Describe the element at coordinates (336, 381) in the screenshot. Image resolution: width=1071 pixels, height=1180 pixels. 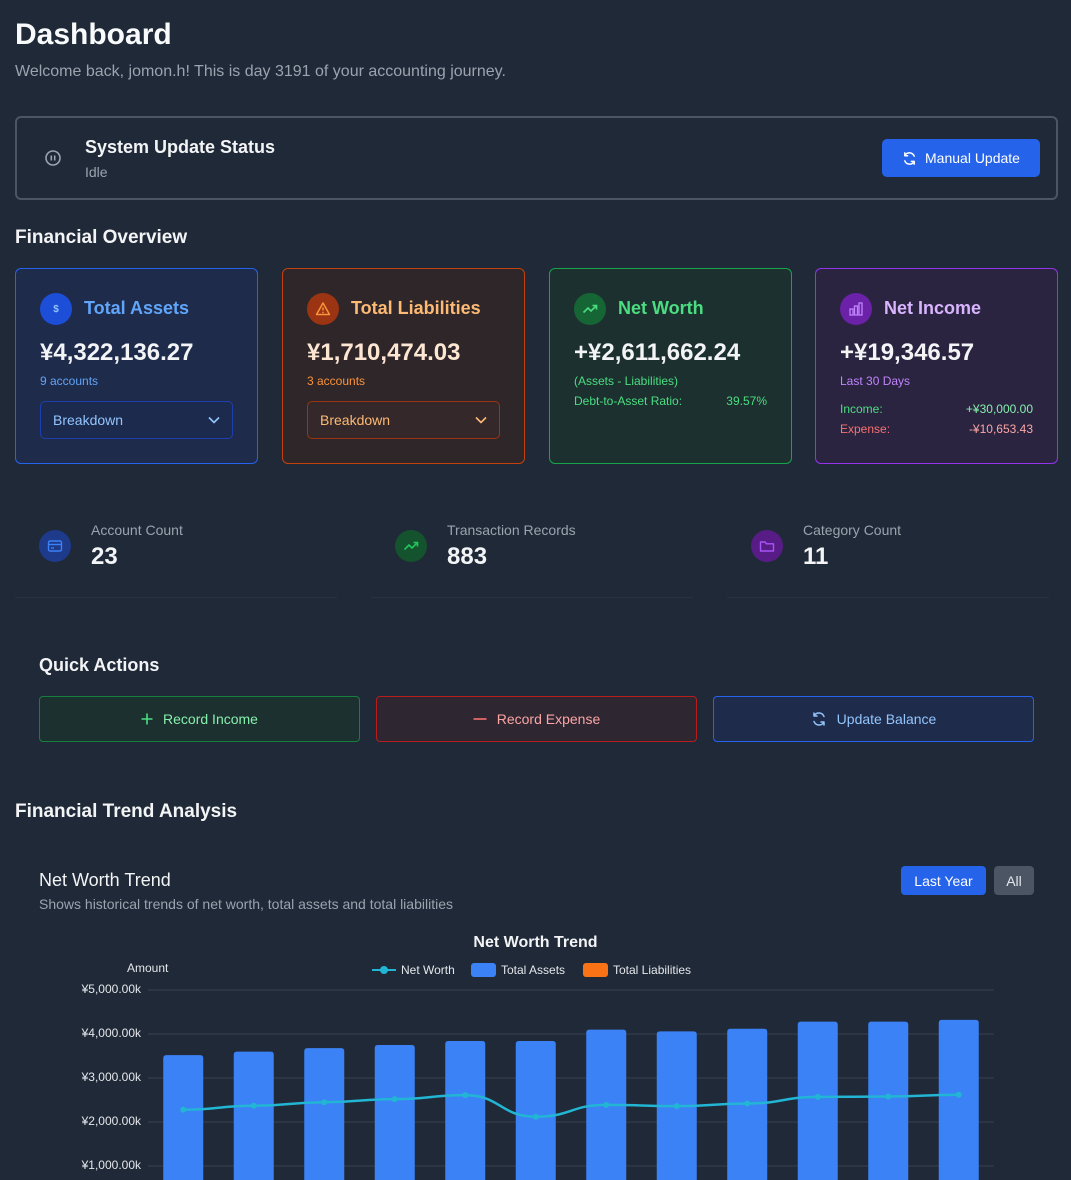
I see `total-liabilities-account-count: 3 accounts` at that location.